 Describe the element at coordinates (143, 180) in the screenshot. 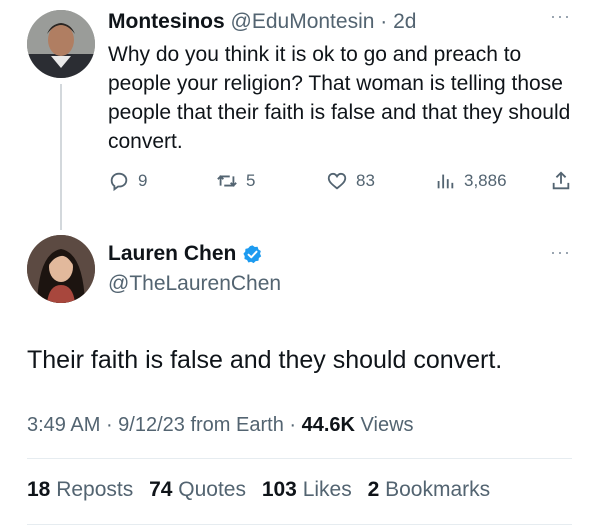

I see `reply-count: 9` at that location.